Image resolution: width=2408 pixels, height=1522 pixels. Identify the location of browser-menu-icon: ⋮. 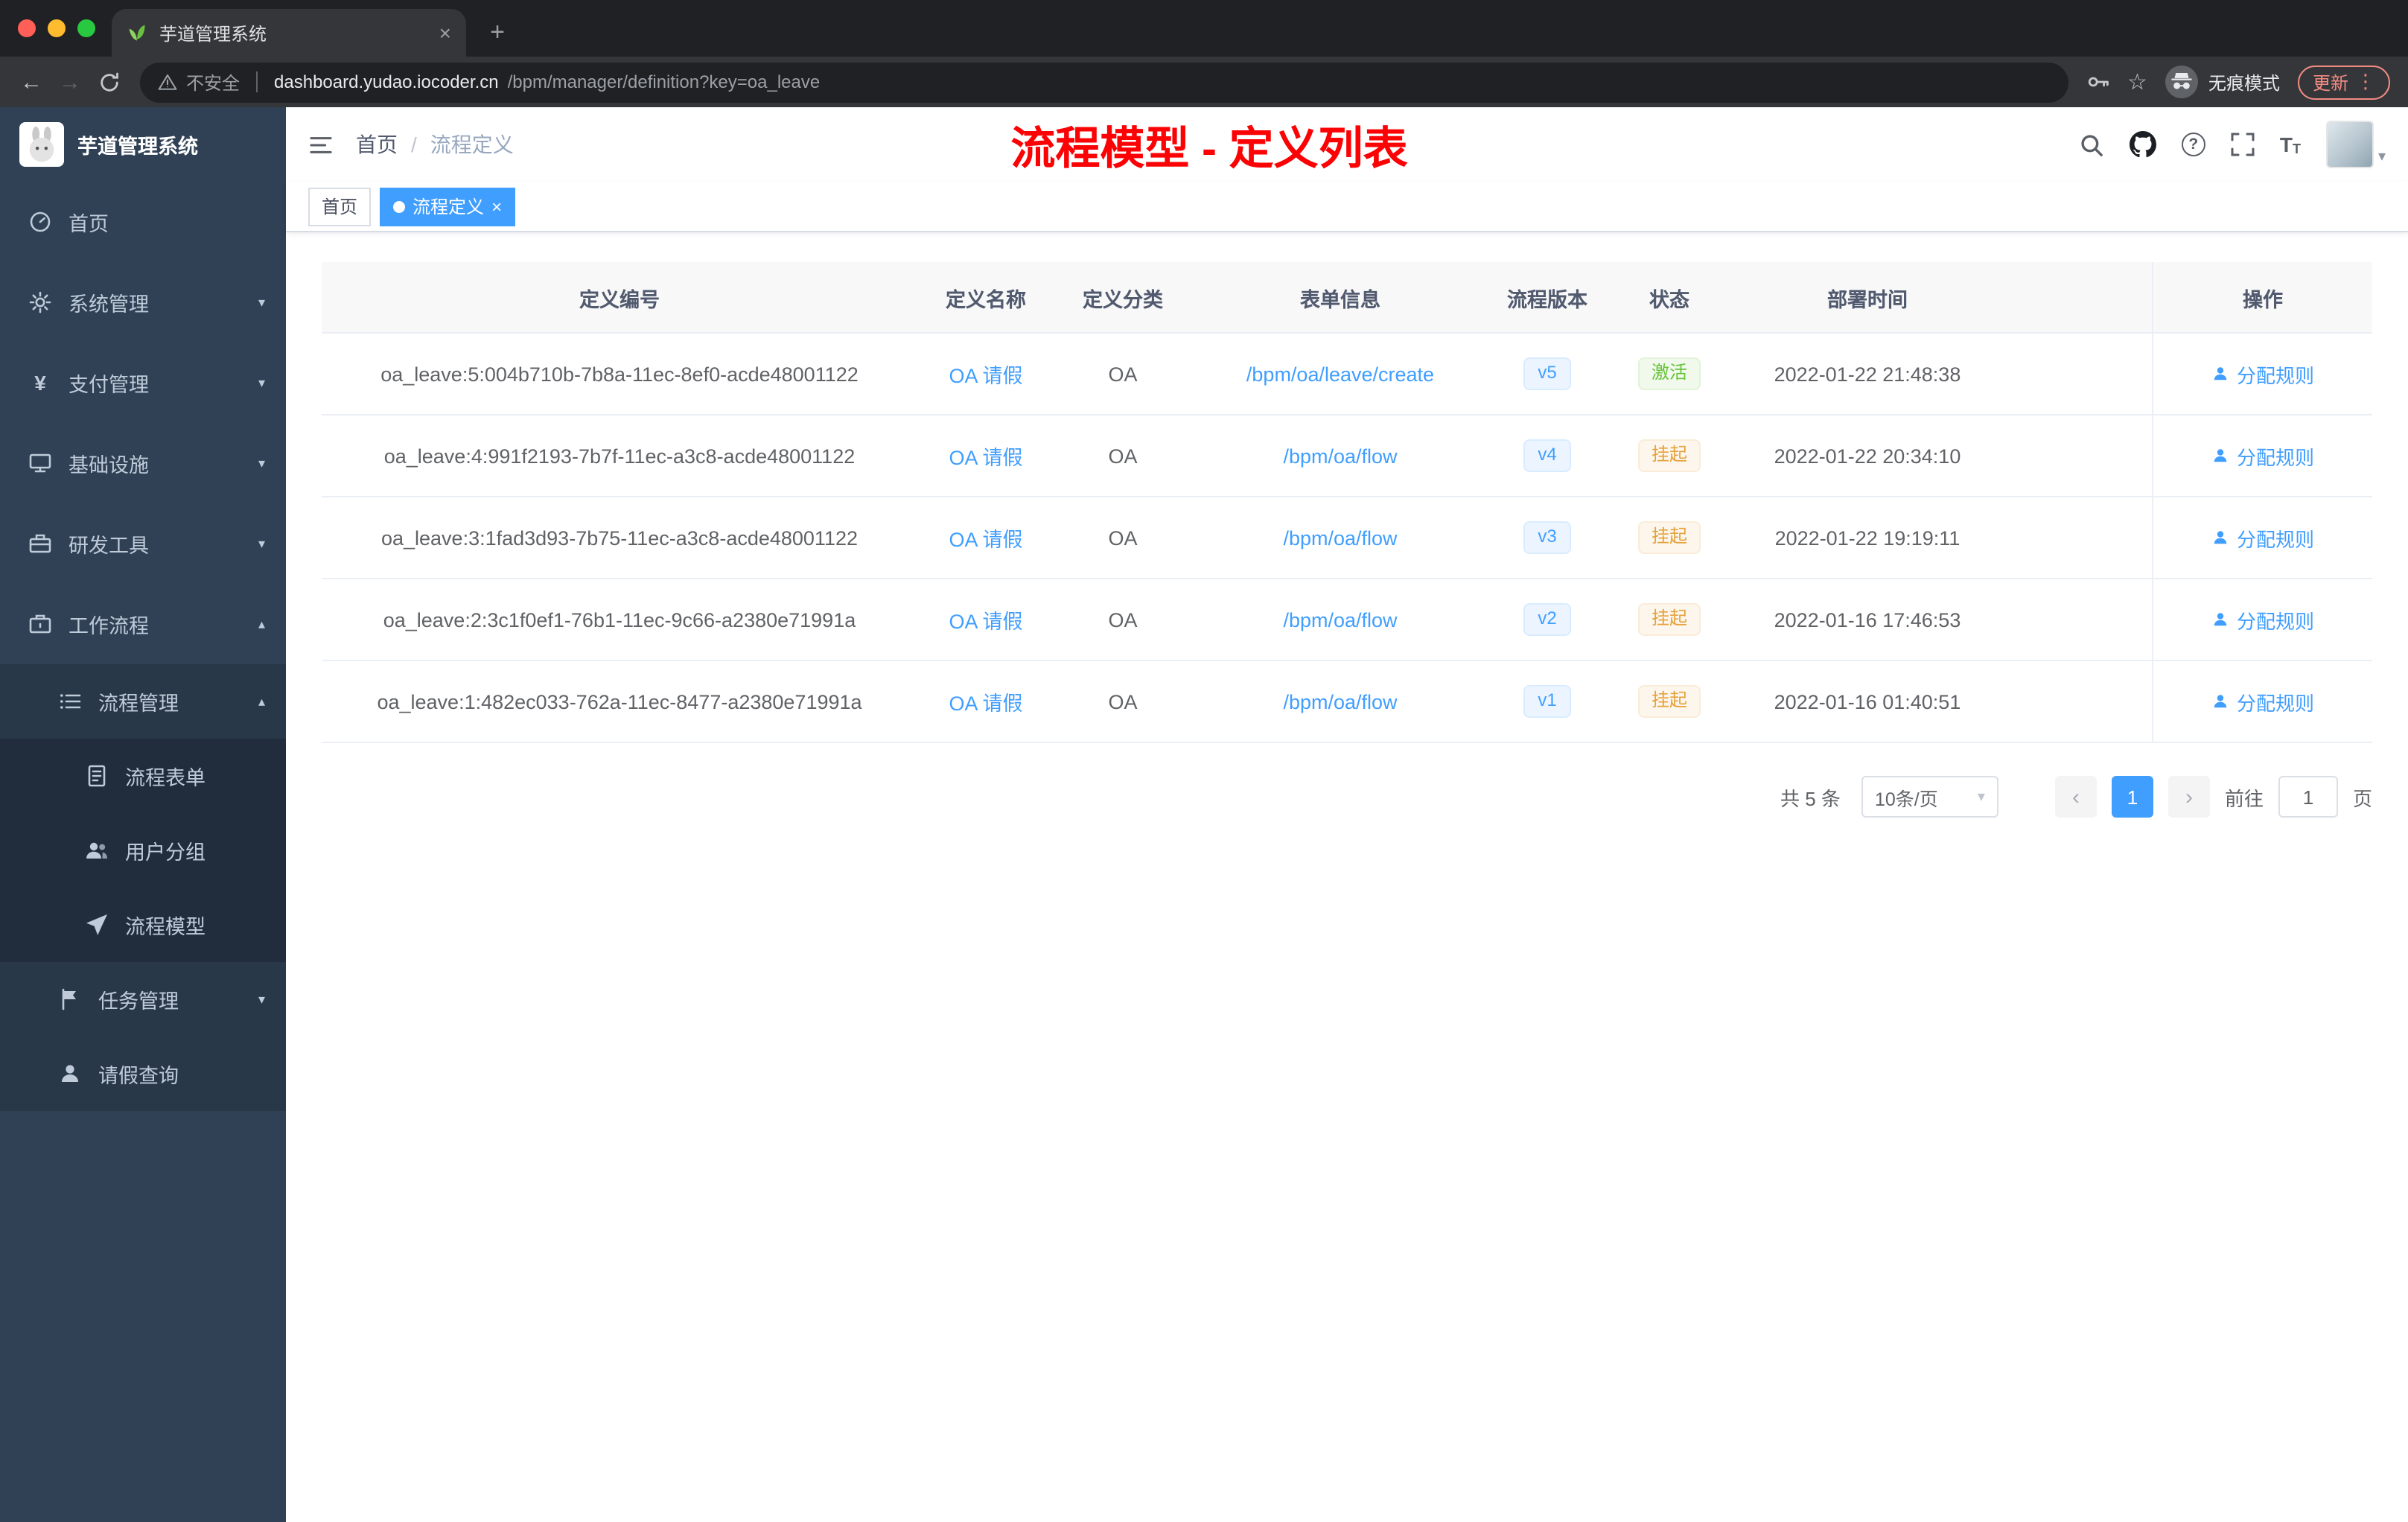
(2365, 82).